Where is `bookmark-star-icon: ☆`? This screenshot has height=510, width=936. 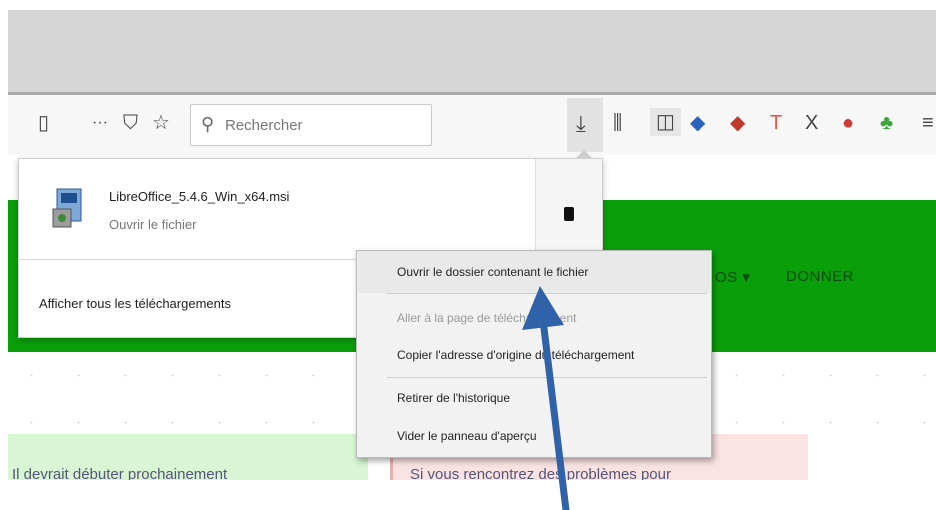 bookmark-star-icon: ☆ is located at coordinates (161, 123).